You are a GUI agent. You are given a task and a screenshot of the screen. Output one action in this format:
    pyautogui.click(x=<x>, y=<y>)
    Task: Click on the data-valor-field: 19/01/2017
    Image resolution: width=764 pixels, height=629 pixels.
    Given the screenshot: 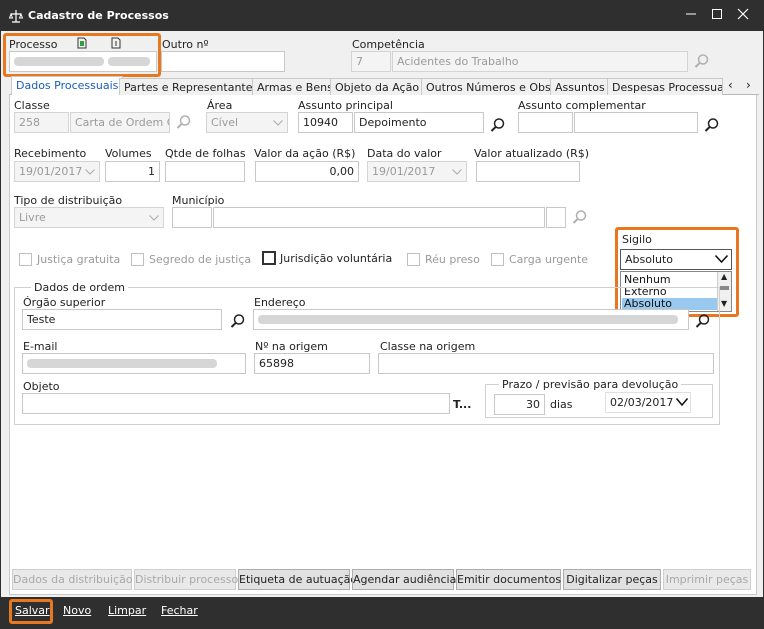 What is the action you would take?
    pyautogui.click(x=417, y=171)
    